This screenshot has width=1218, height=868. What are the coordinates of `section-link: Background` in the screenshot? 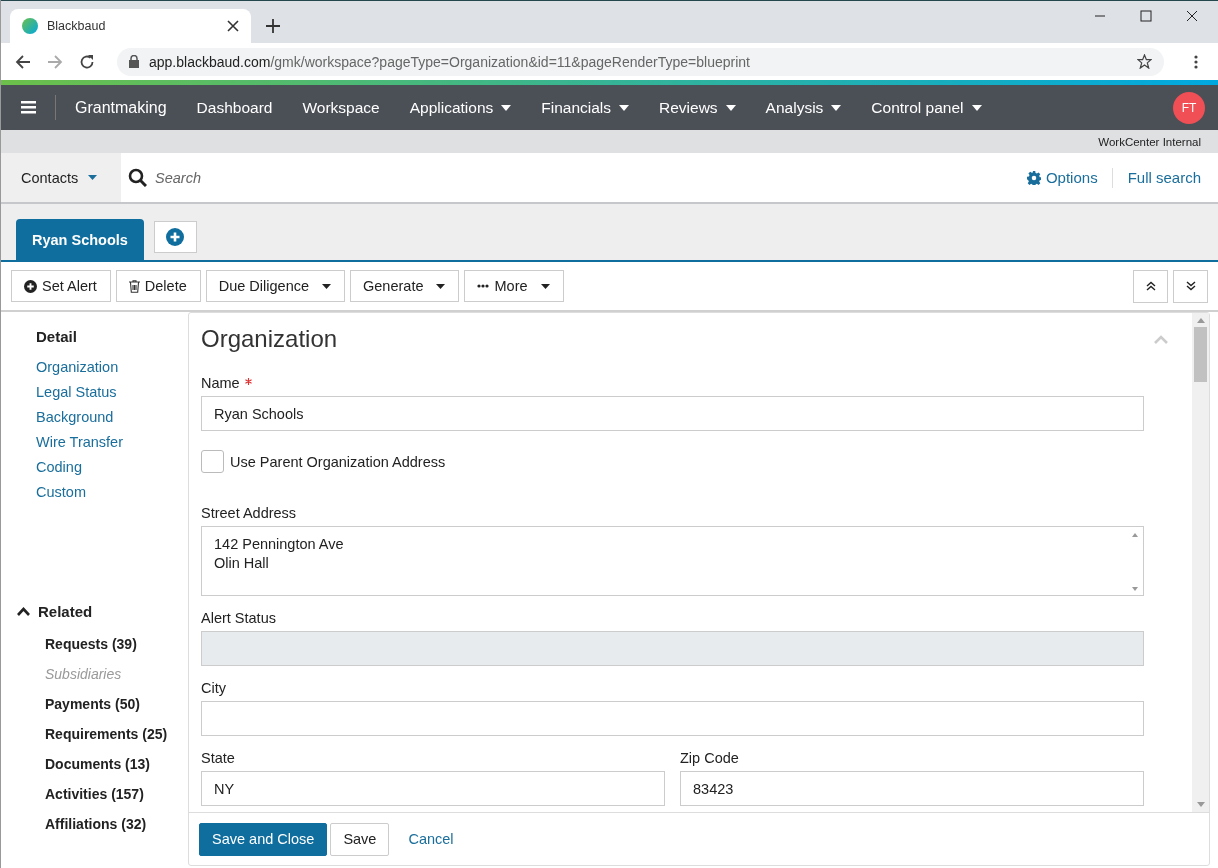 It's located at (112, 421).